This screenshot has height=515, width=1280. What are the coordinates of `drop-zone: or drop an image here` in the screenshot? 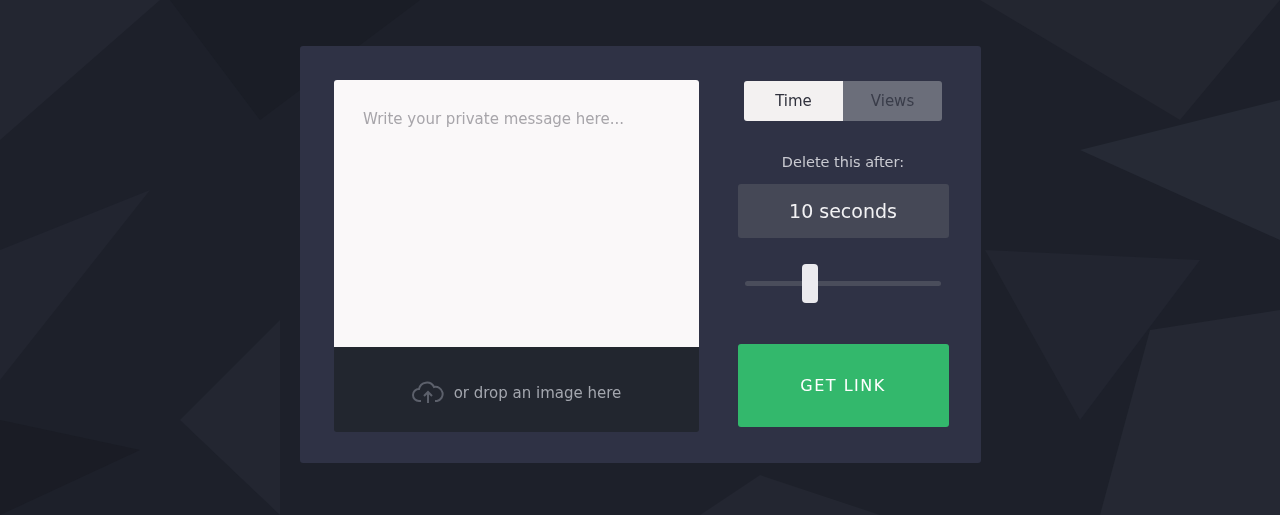 It's located at (516, 389).